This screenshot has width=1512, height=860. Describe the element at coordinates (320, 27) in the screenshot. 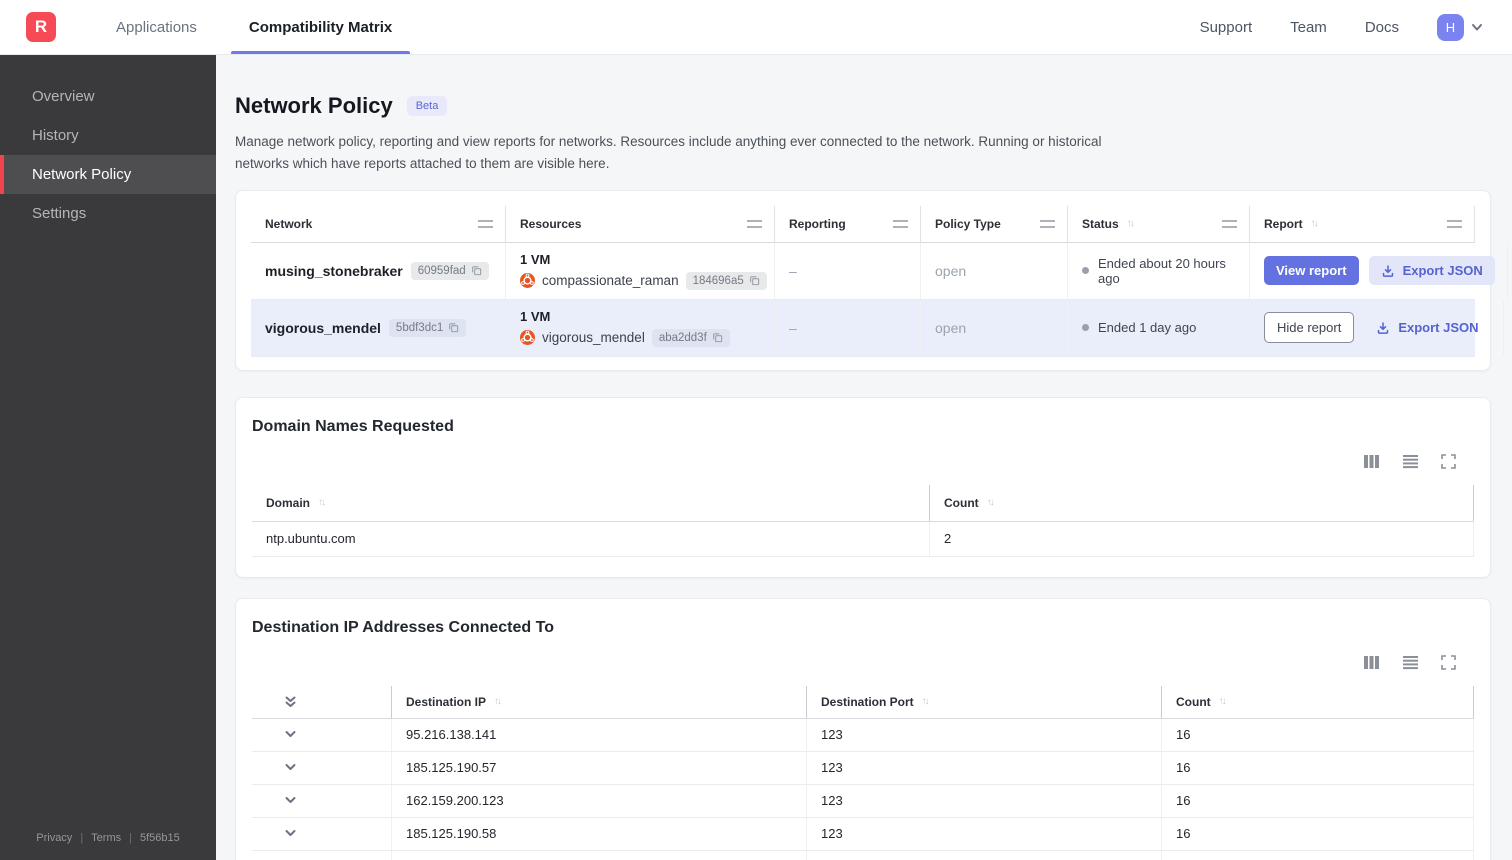

I see `tab-compatibility-matrix: Compatibility Matrix` at that location.